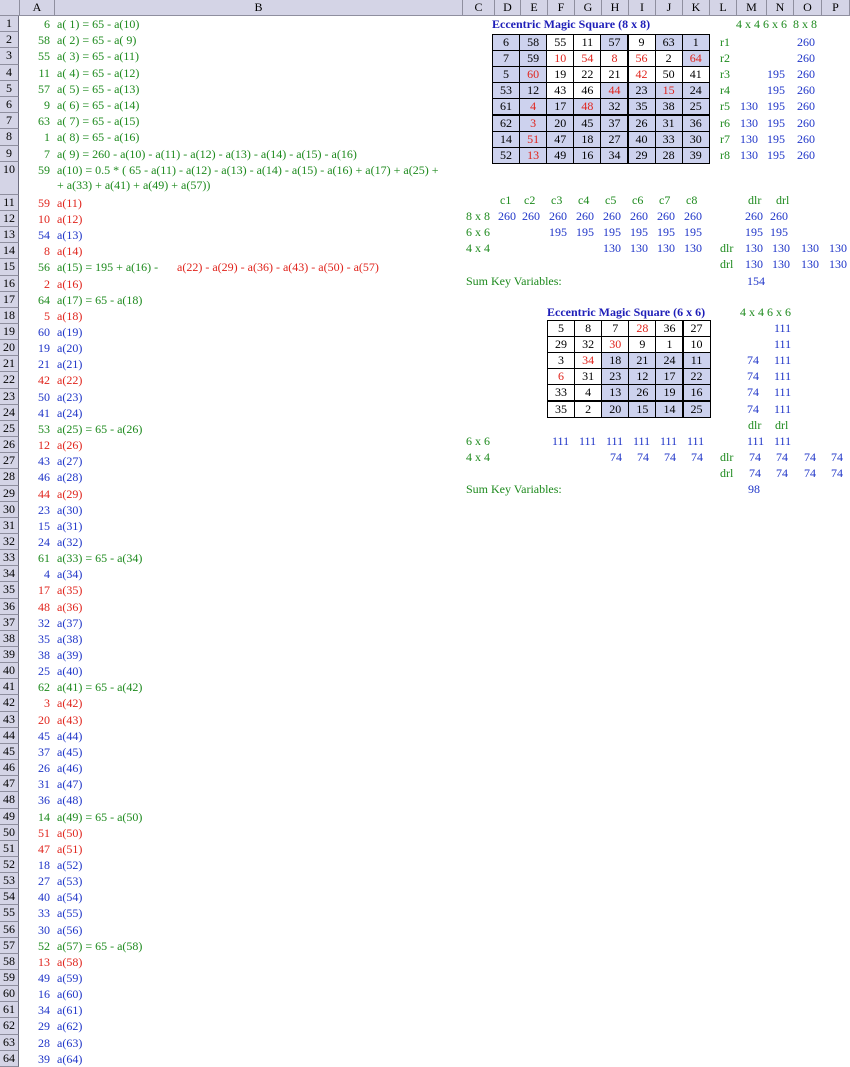 The image size is (850, 1067). Describe the element at coordinates (615, 393) in the screenshot. I see `sq6-cell-r5c3: 13` at that location.